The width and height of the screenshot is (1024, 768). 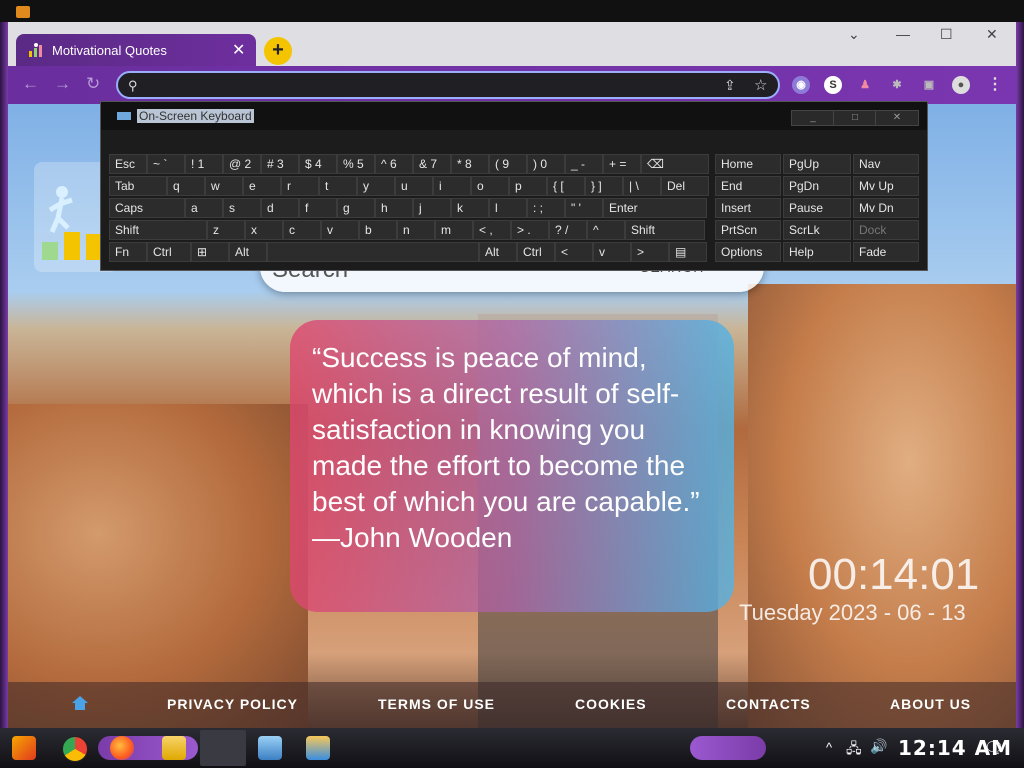 What do you see at coordinates (24, 748) in the screenshot?
I see `start-button-icon` at bounding box center [24, 748].